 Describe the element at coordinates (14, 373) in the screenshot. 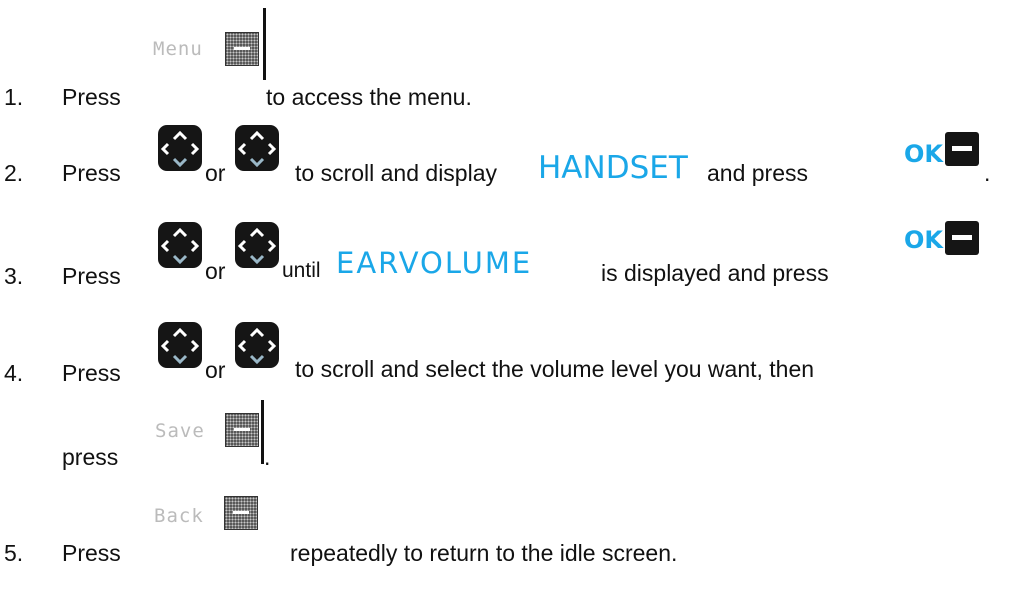

I see `step-number: 4.` at that location.